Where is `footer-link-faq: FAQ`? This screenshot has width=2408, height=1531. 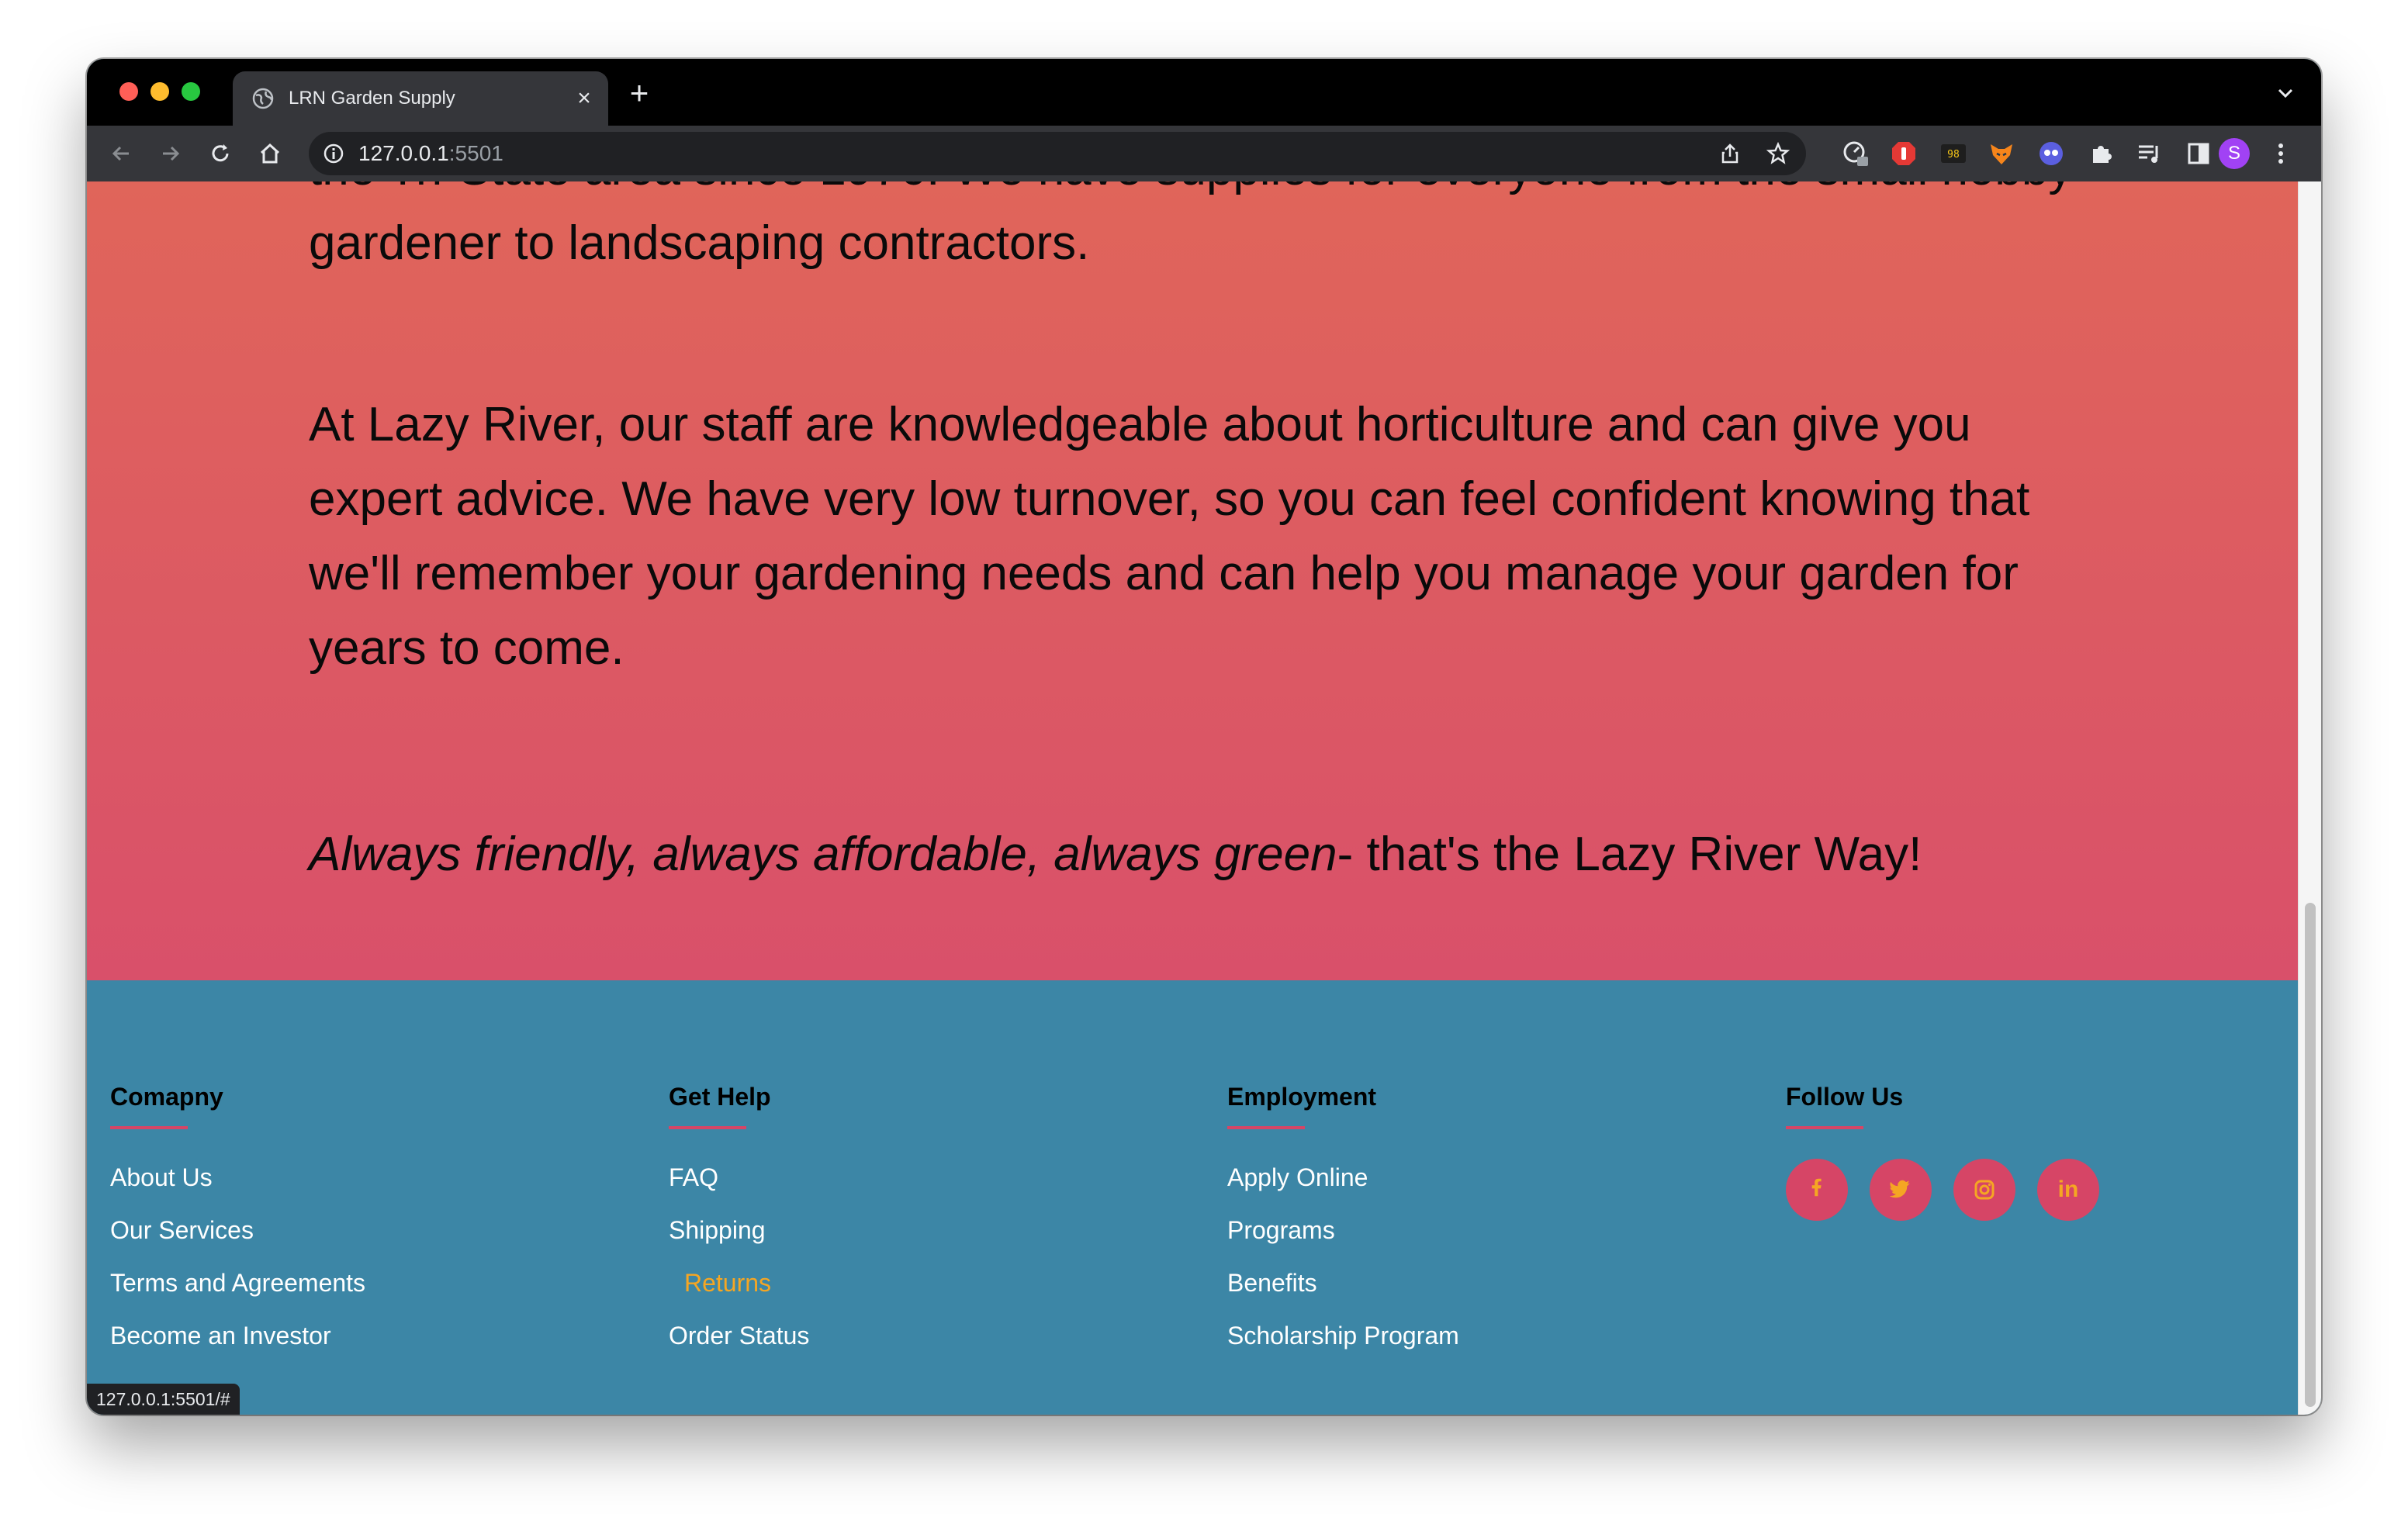
footer-link-faq: FAQ is located at coordinates (940, 1177).